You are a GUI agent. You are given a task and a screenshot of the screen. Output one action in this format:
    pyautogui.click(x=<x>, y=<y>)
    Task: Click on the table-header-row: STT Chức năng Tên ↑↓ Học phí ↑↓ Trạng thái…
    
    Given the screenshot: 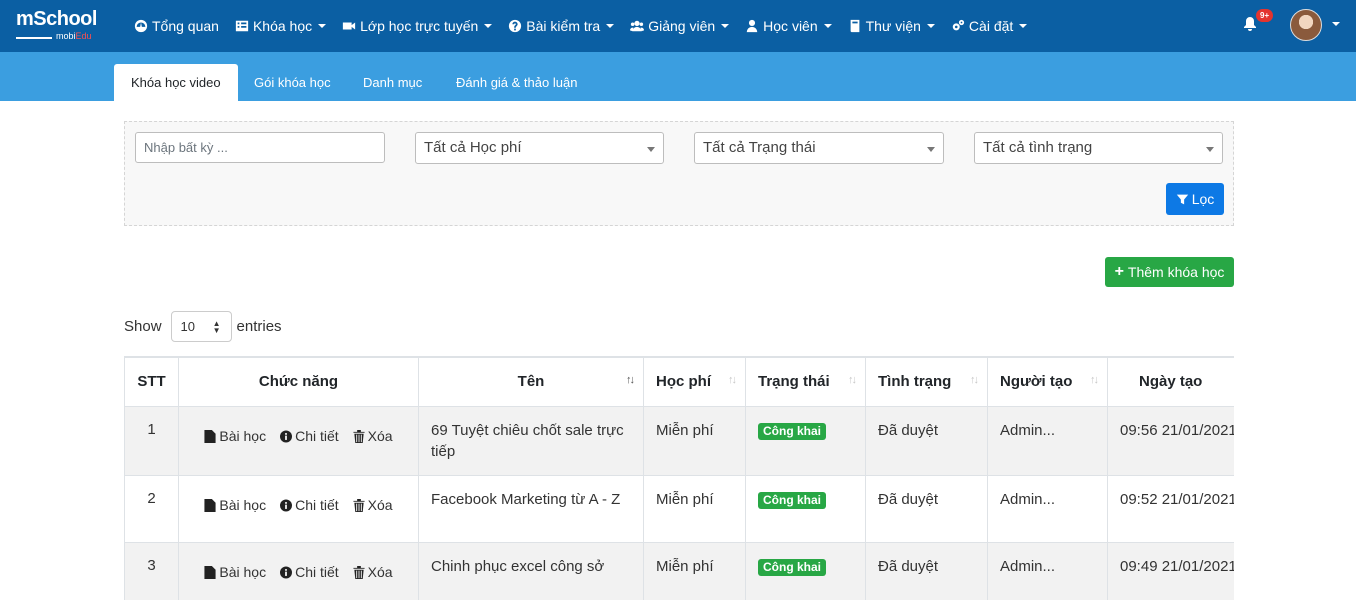 What is the action you would take?
    pyautogui.click(x=679, y=381)
    